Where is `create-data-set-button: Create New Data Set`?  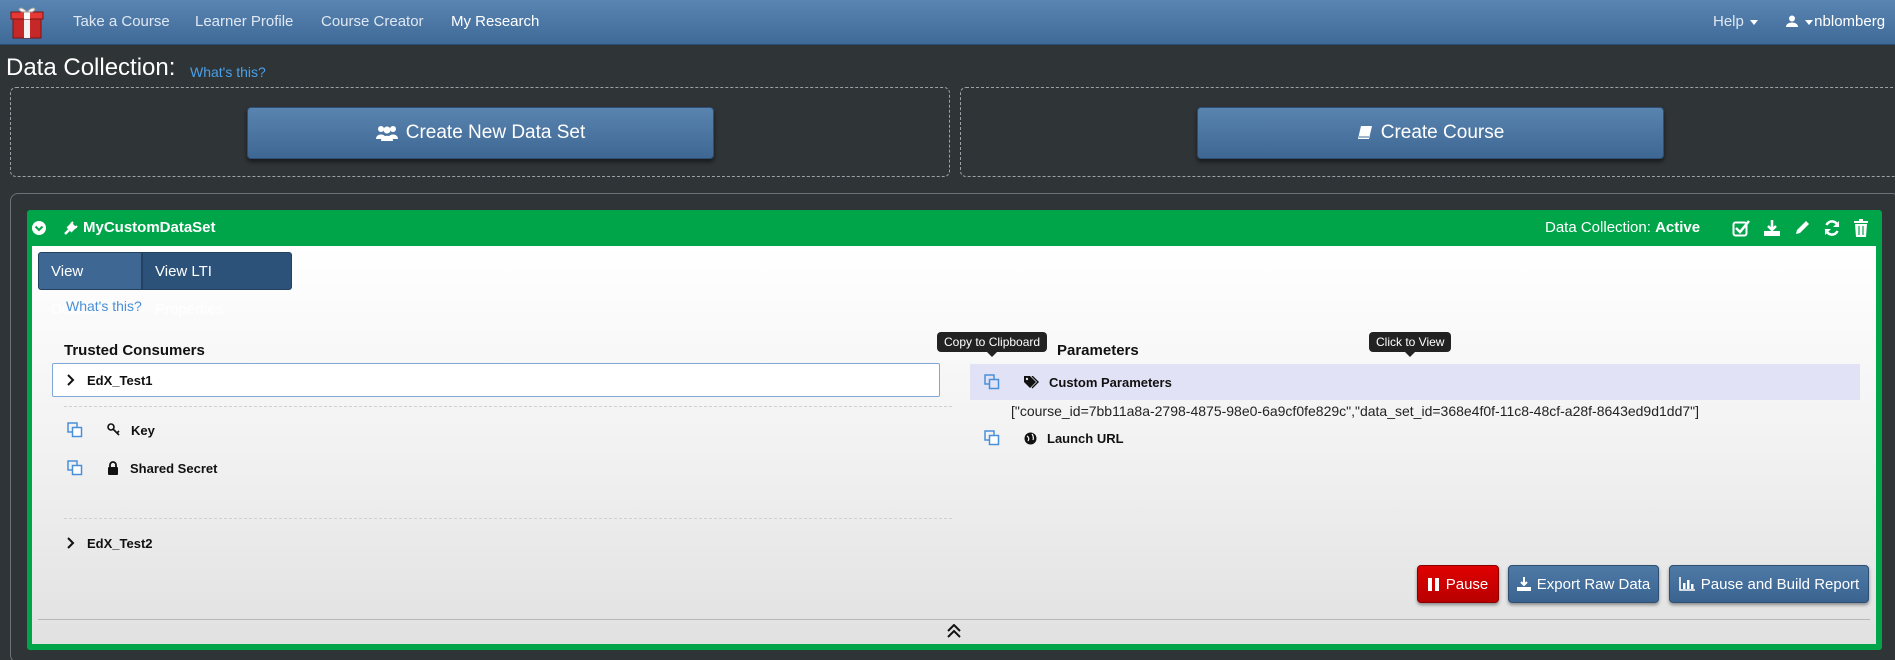
create-data-set-button: Create New Data Set is located at coordinates (480, 133).